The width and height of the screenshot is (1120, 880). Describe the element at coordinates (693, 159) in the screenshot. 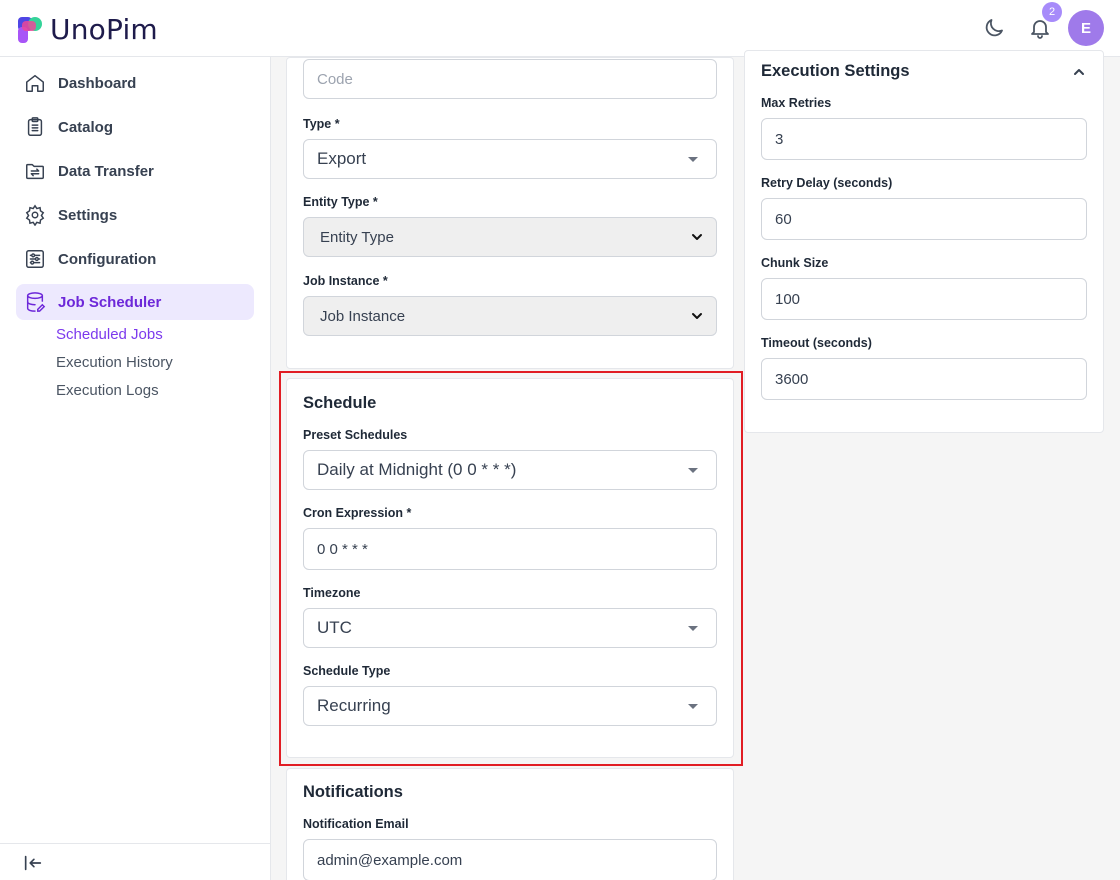

I see `caret-down-icon` at that location.